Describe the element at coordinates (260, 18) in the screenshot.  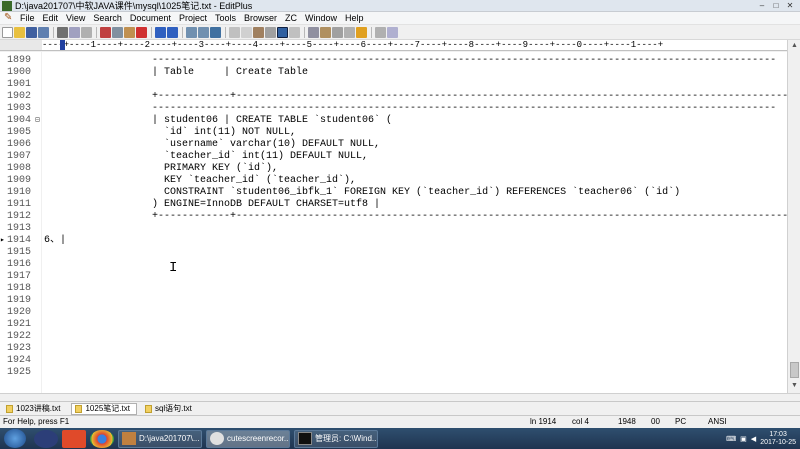
I see `menu-browser: Browser` at that location.